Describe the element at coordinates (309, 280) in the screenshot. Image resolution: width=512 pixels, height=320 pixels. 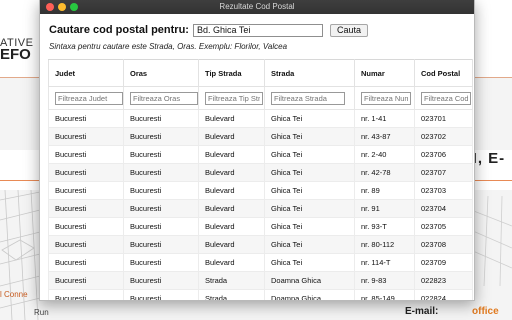
I see `cell-strada: Doamna Ghica` at that location.